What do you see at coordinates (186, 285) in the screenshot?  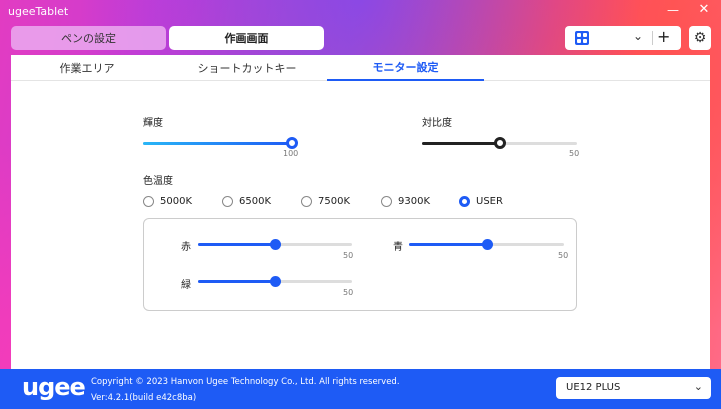 I see `green-label: 緑` at bounding box center [186, 285].